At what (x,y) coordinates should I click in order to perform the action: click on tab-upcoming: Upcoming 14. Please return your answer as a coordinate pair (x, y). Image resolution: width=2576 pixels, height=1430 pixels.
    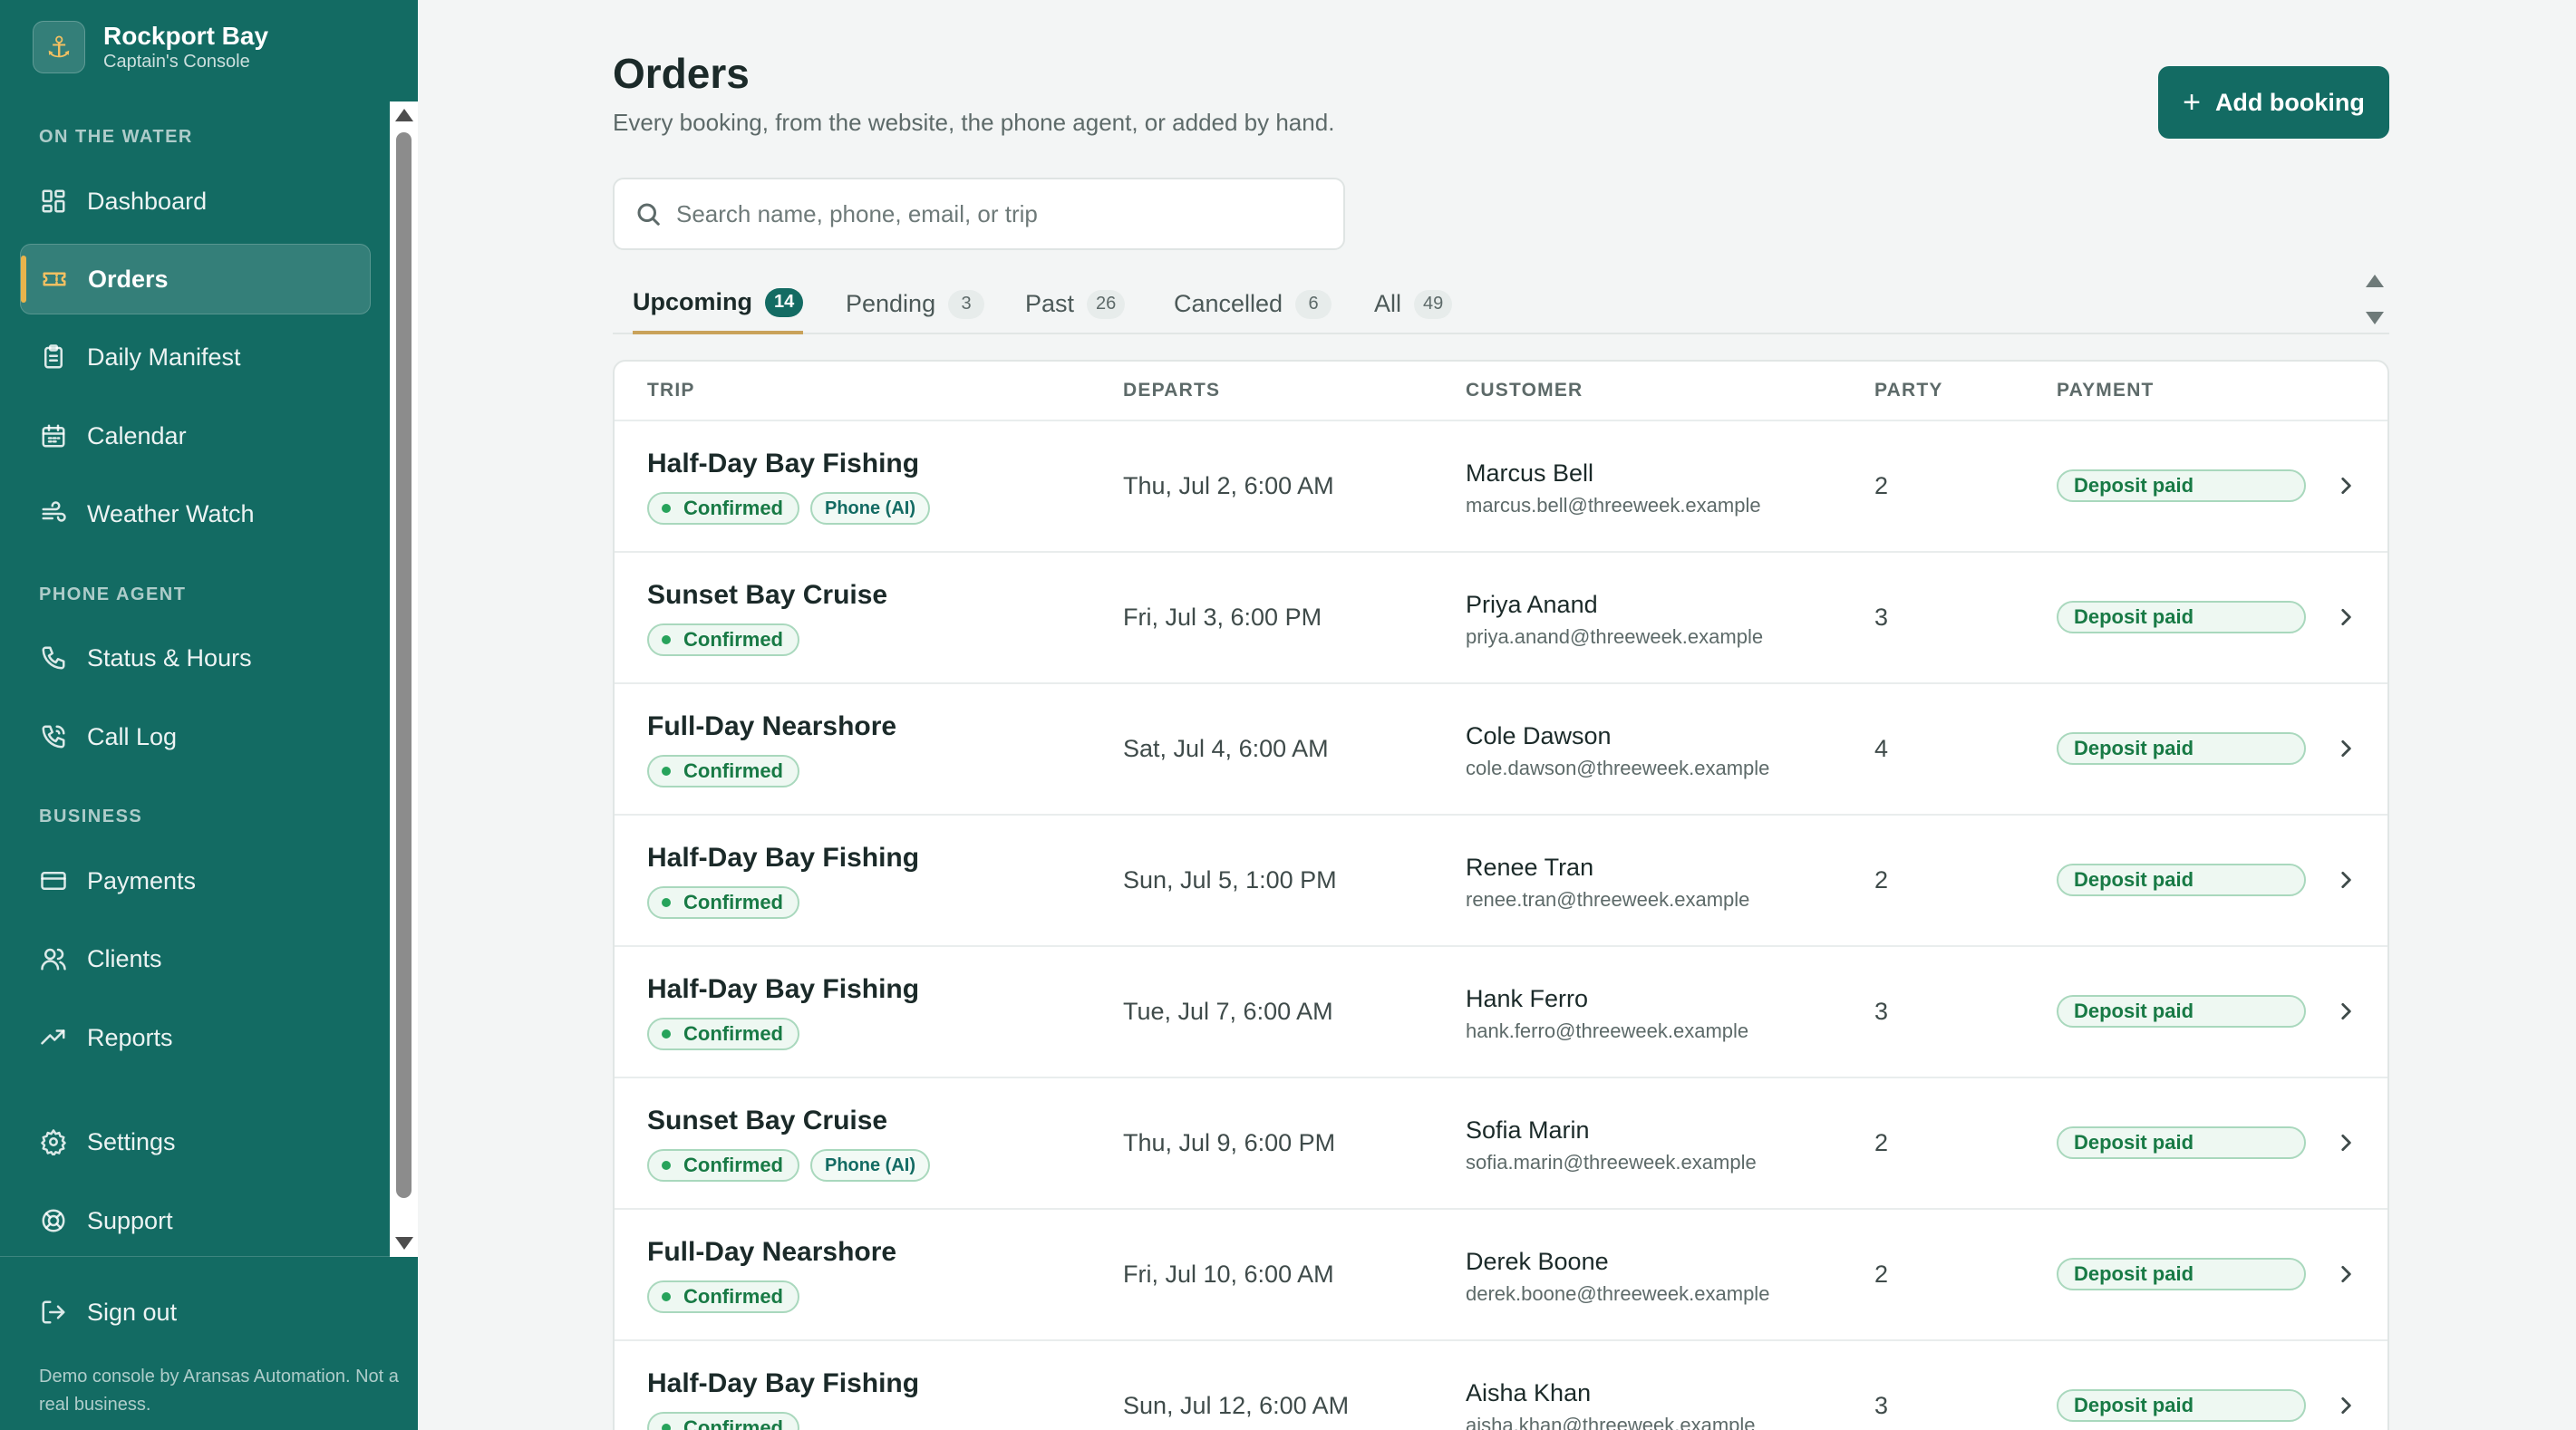
    Looking at the image, I should click on (718, 304).